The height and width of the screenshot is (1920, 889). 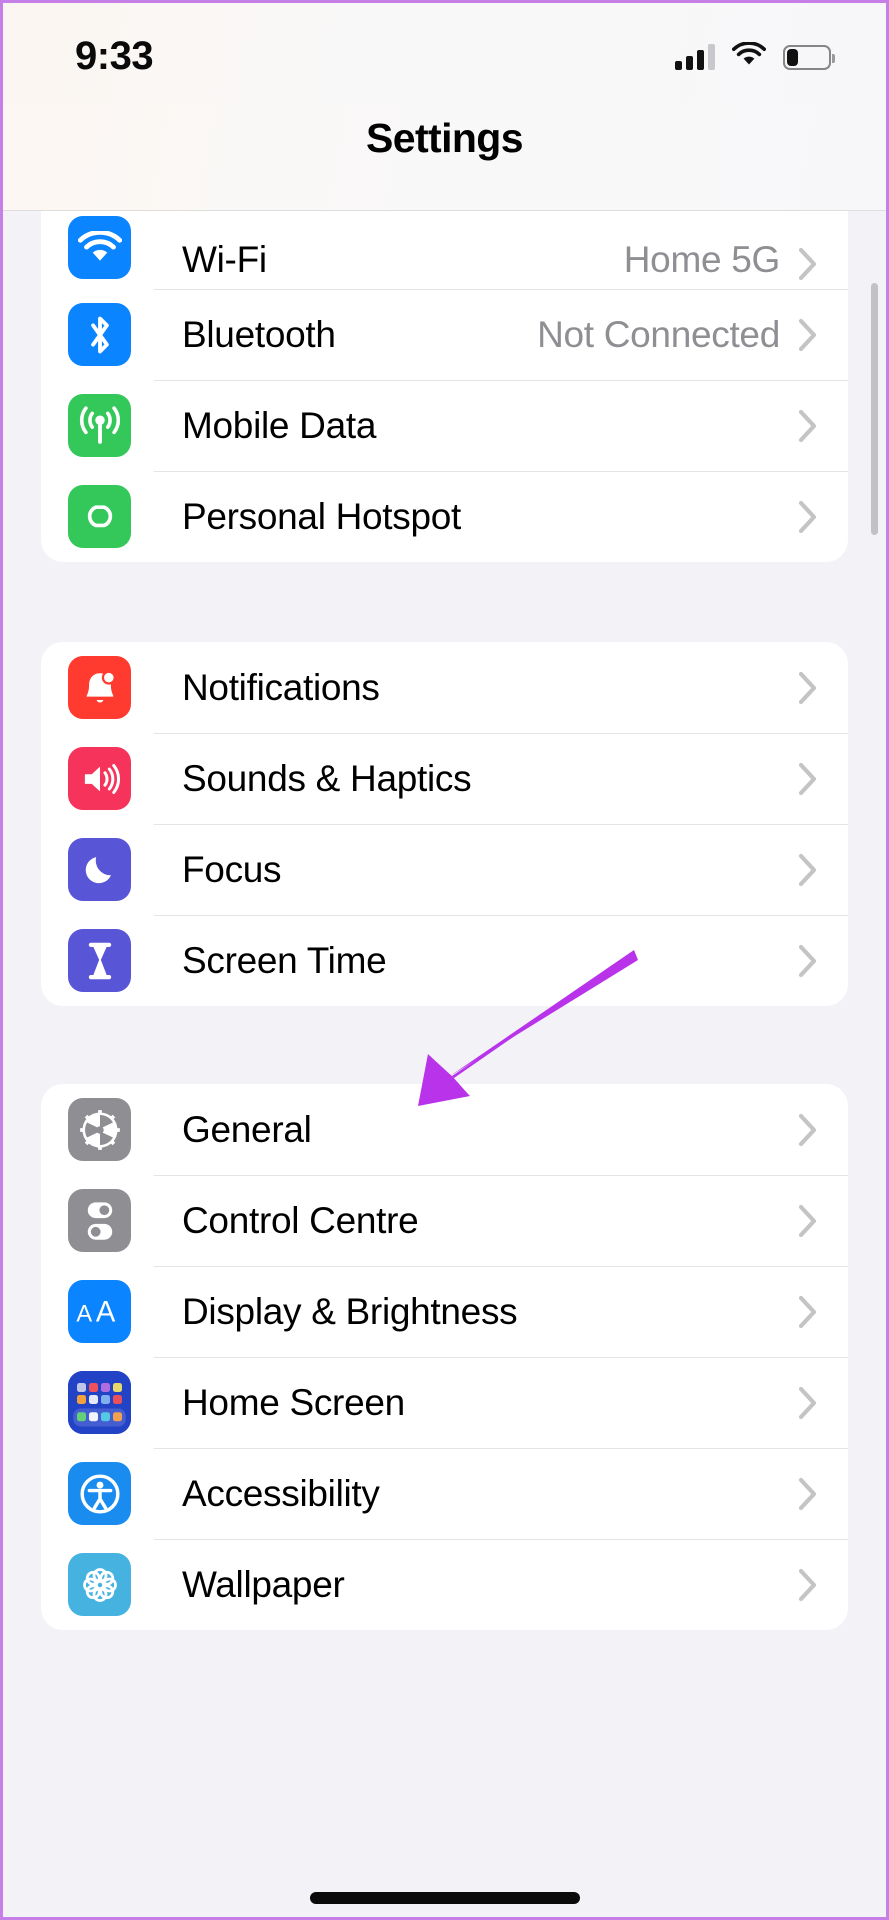 I want to click on gear-icon, so click(x=99, y=1129).